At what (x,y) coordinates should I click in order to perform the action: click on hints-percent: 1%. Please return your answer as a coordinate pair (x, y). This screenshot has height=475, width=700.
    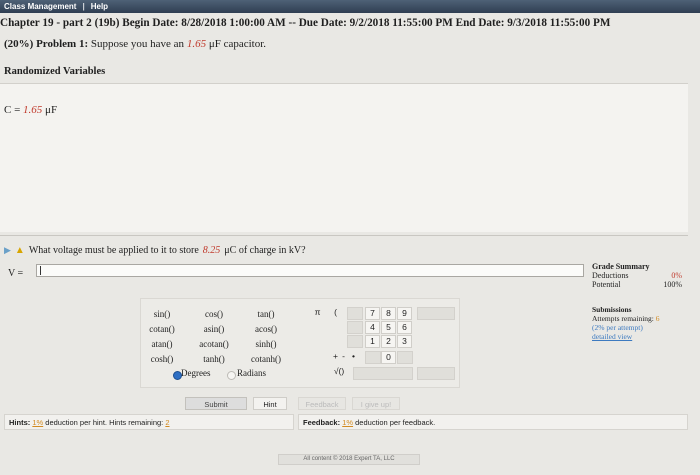
    Looking at the image, I should click on (38, 422).